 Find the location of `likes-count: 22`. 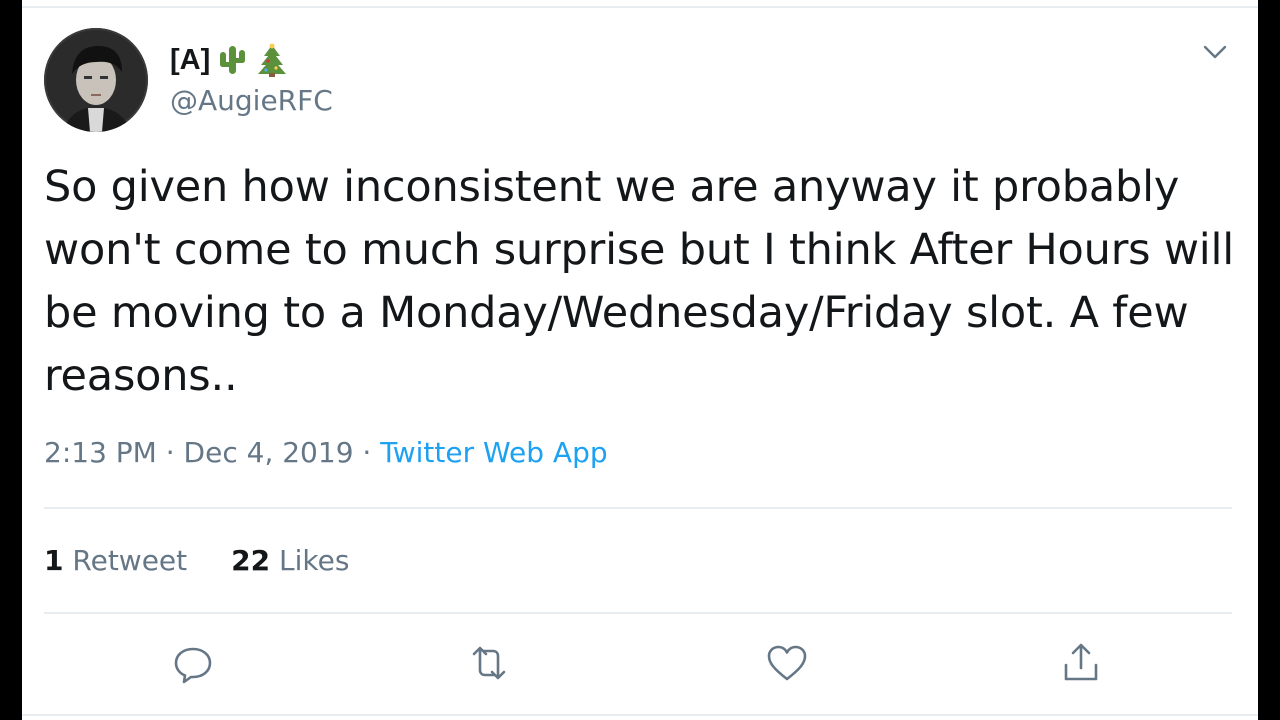

likes-count: 22 is located at coordinates (251, 560).